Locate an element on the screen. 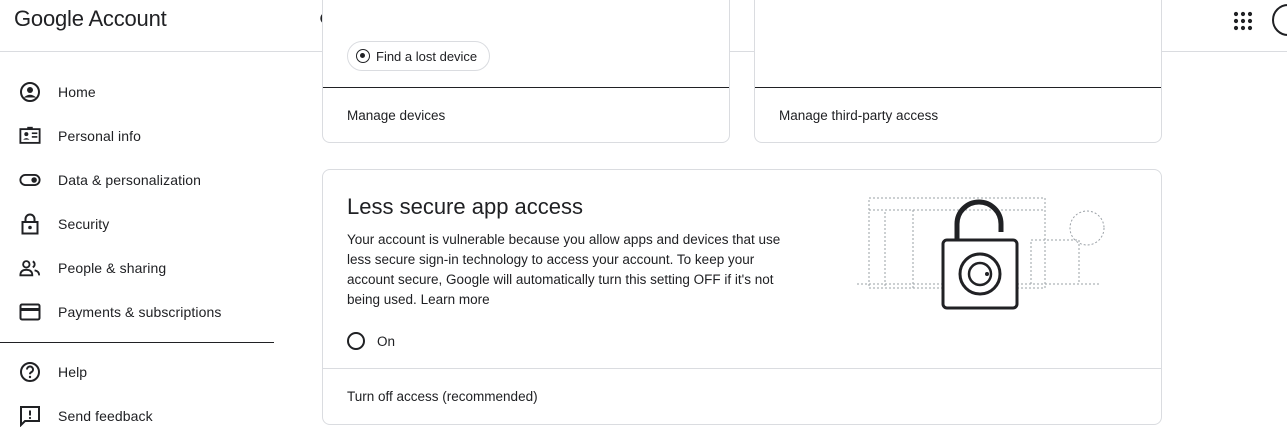 Image resolution: width=1287 pixels, height=442 pixels. sidebar-item-data-personalization: Data & personalization is located at coordinates (145, 180).